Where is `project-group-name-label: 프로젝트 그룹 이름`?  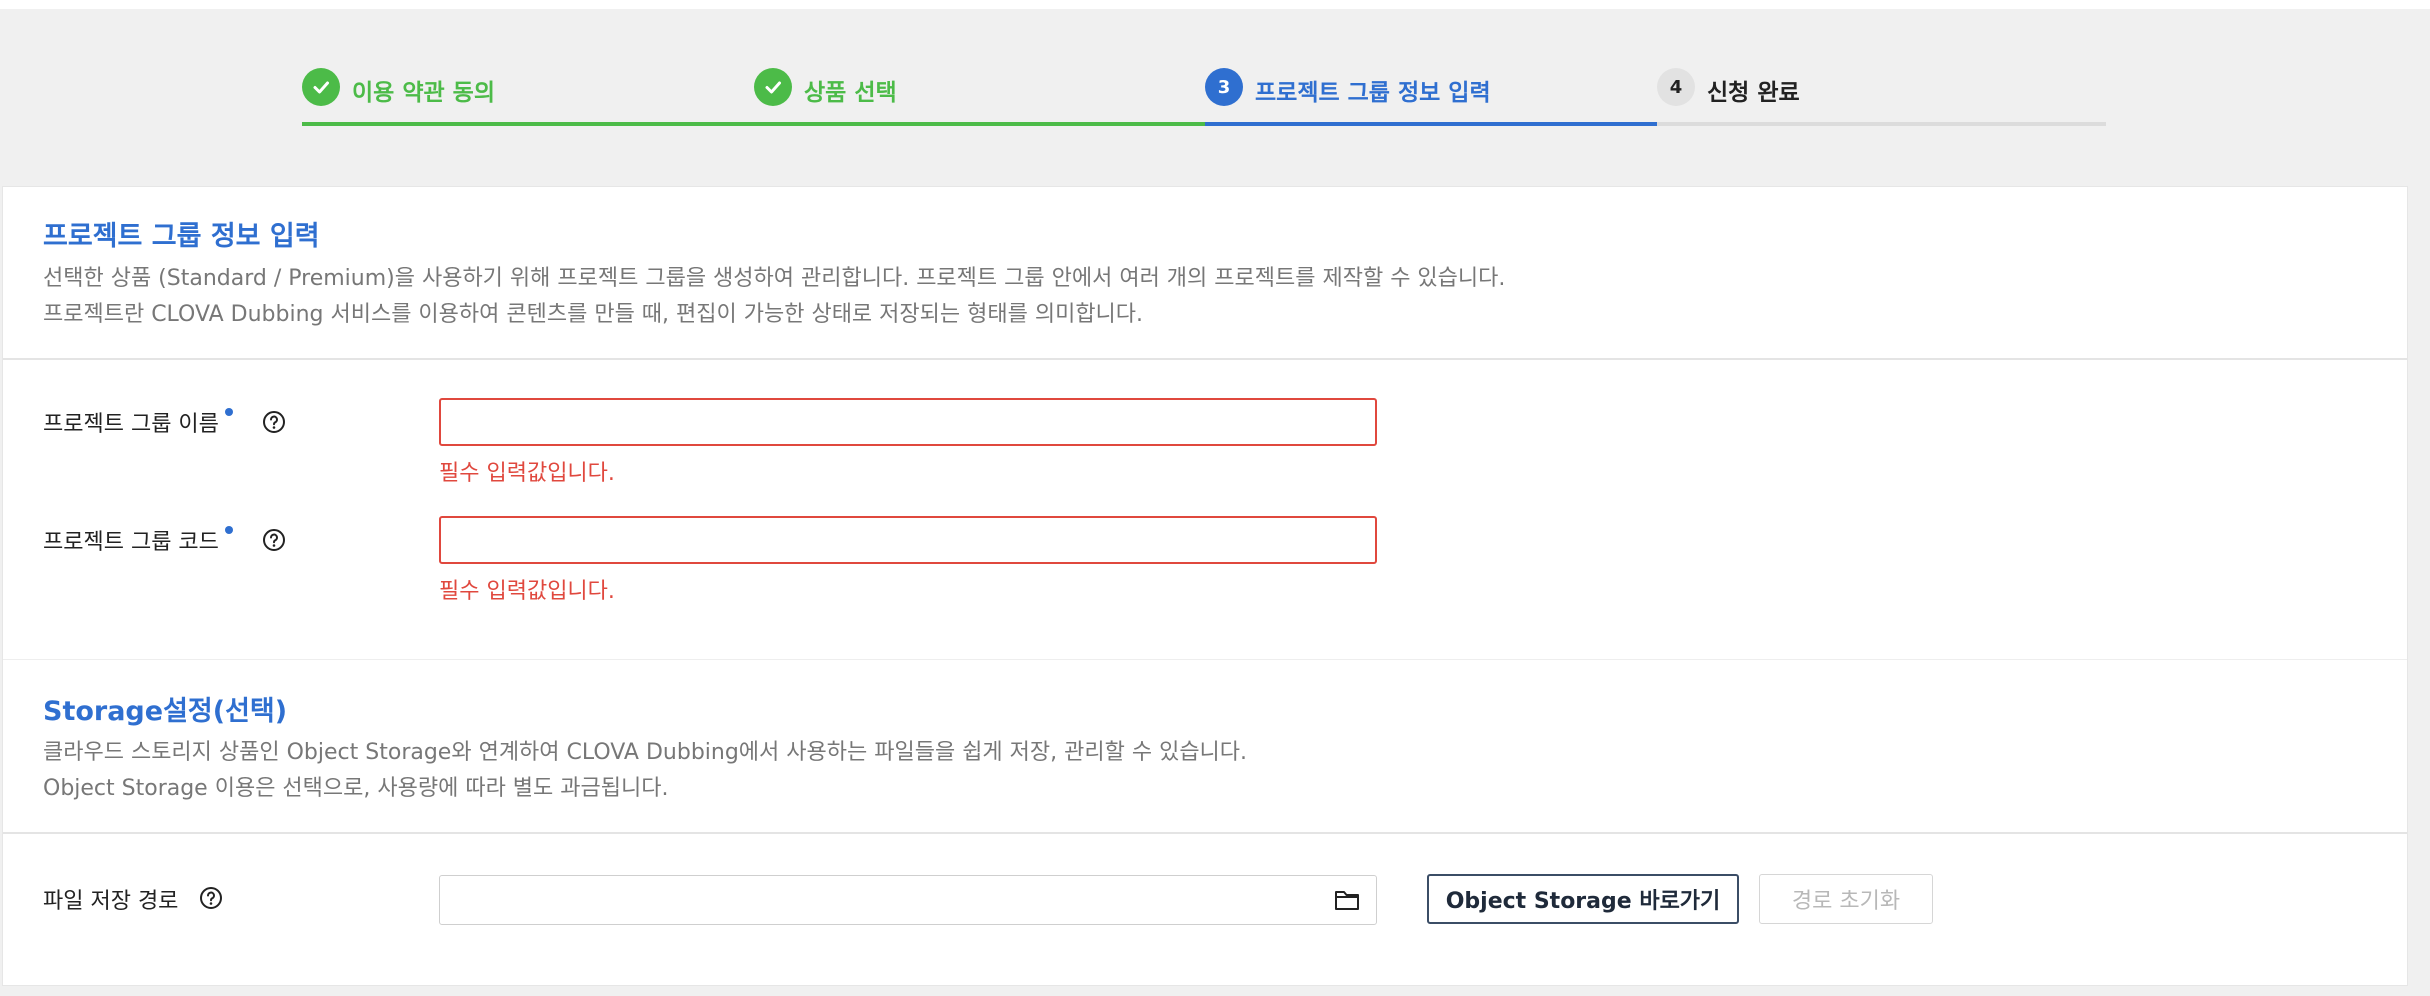 project-group-name-label: 프로젝트 그룹 이름 is located at coordinates (138, 422).